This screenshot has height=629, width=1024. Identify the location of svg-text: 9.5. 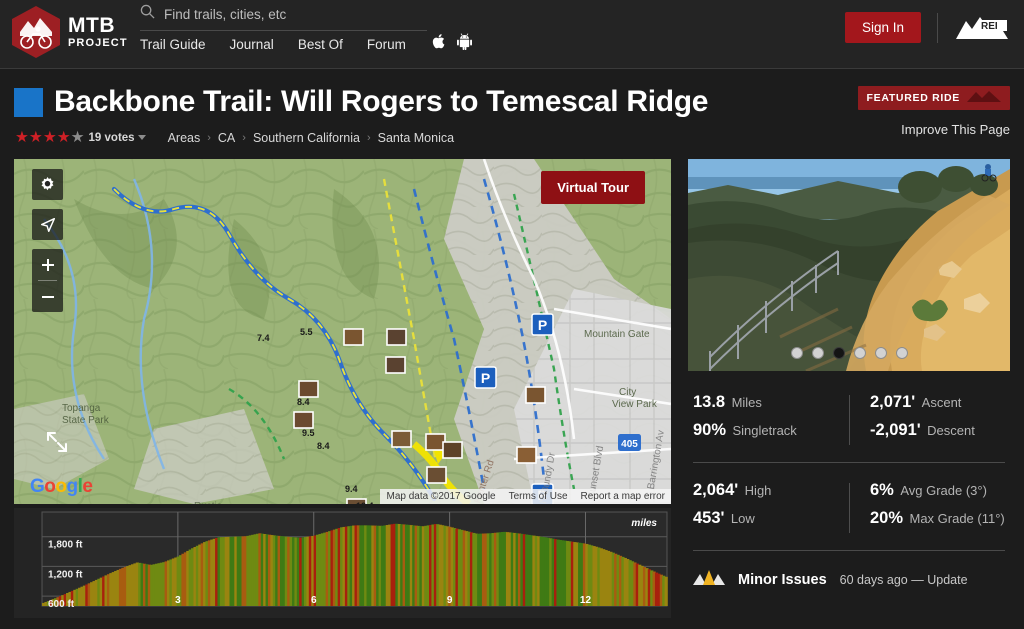
(308, 433).